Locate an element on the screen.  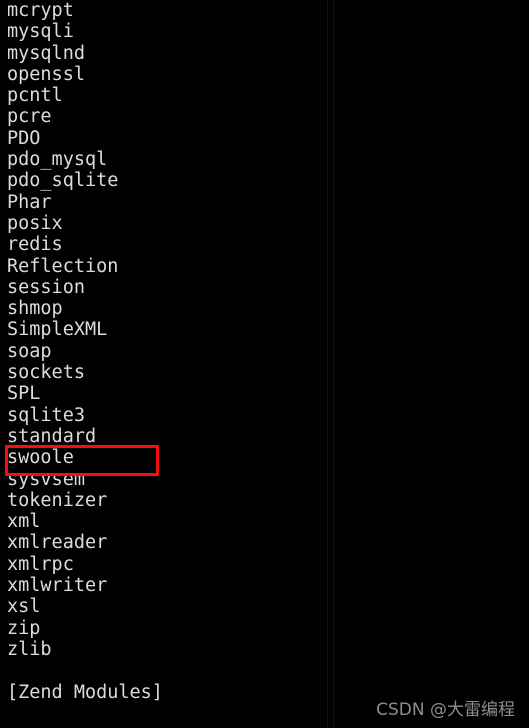
terminal-line: posix is located at coordinates (35, 223).